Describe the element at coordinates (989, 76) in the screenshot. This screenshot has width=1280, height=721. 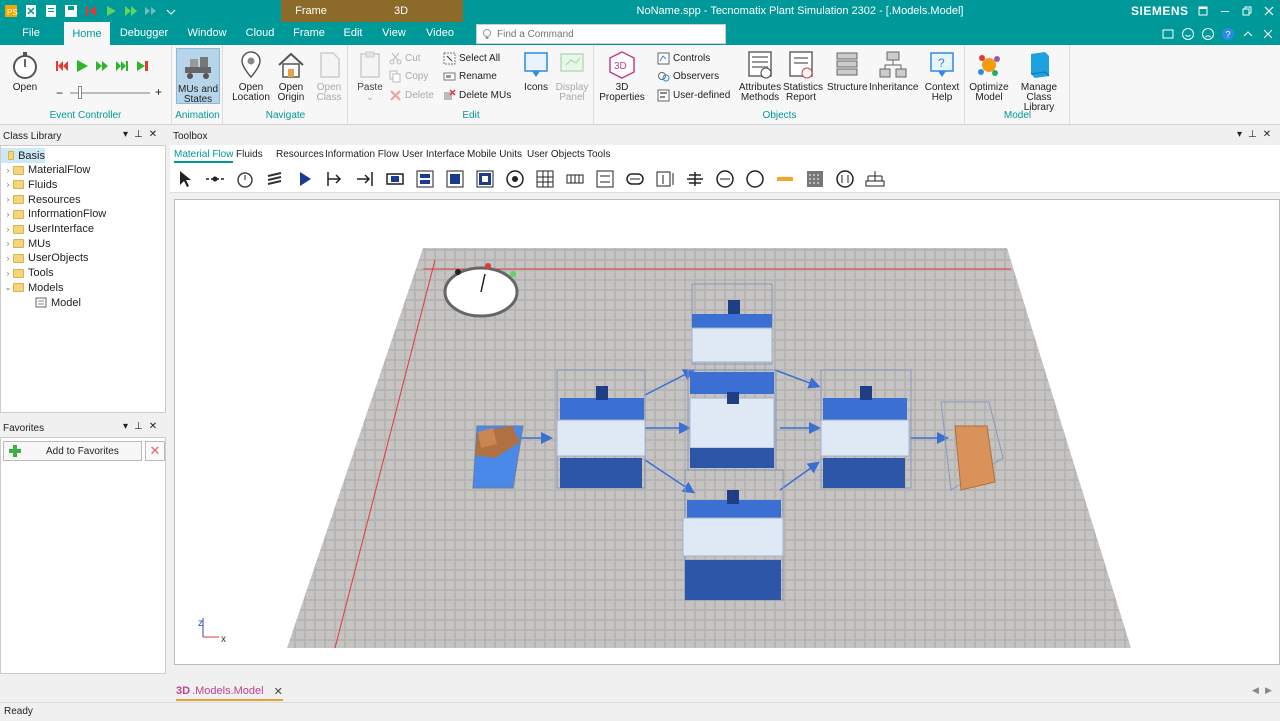
I see `optimize-model-button: Optimize Model` at that location.